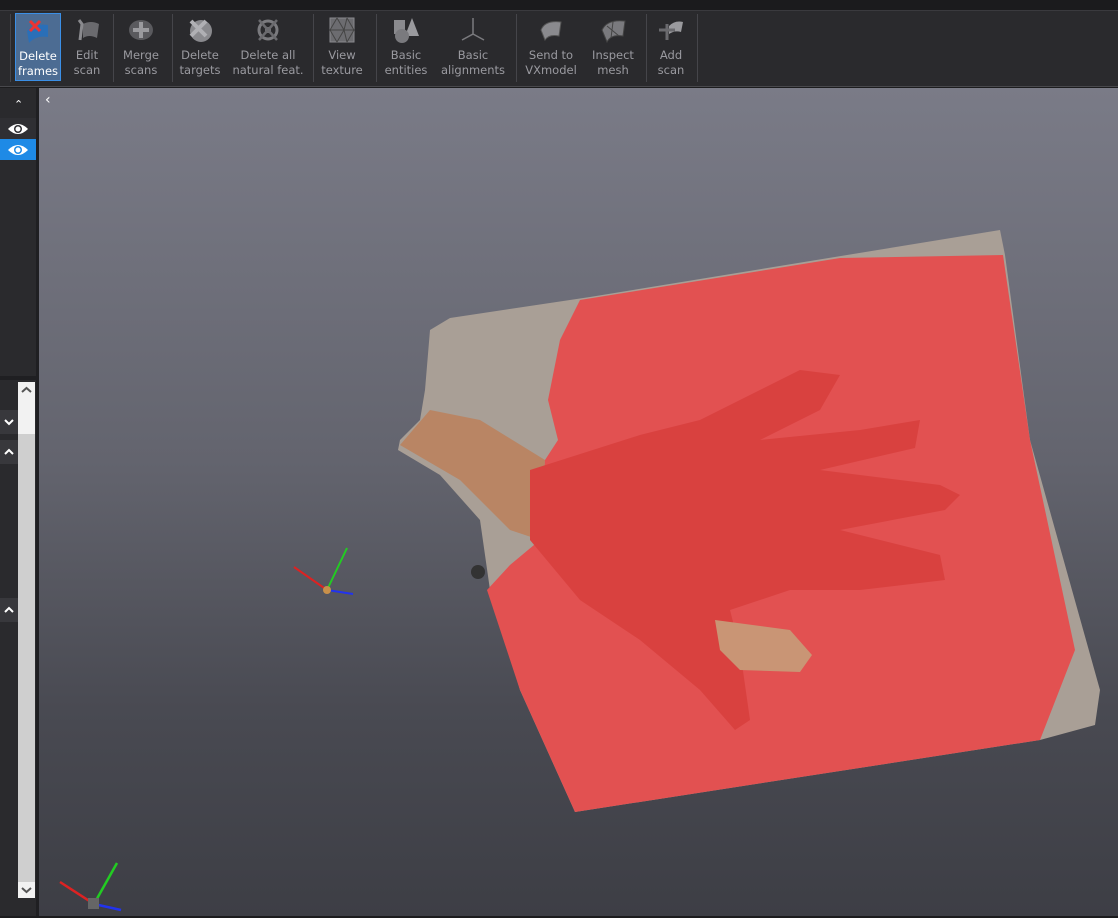 This screenshot has height=918, width=1118. What do you see at coordinates (613, 70) in the screenshot?
I see `button-label: mesh` at bounding box center [613, 70].